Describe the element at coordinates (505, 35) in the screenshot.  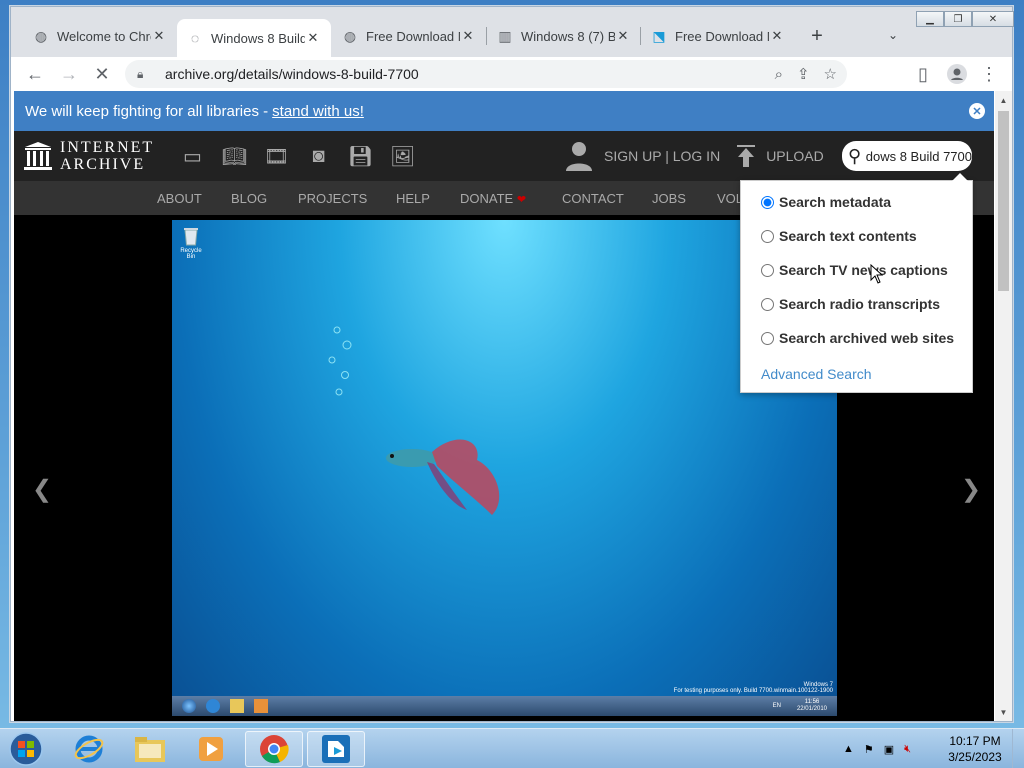
I see `archive-icon: ▥` at that location.